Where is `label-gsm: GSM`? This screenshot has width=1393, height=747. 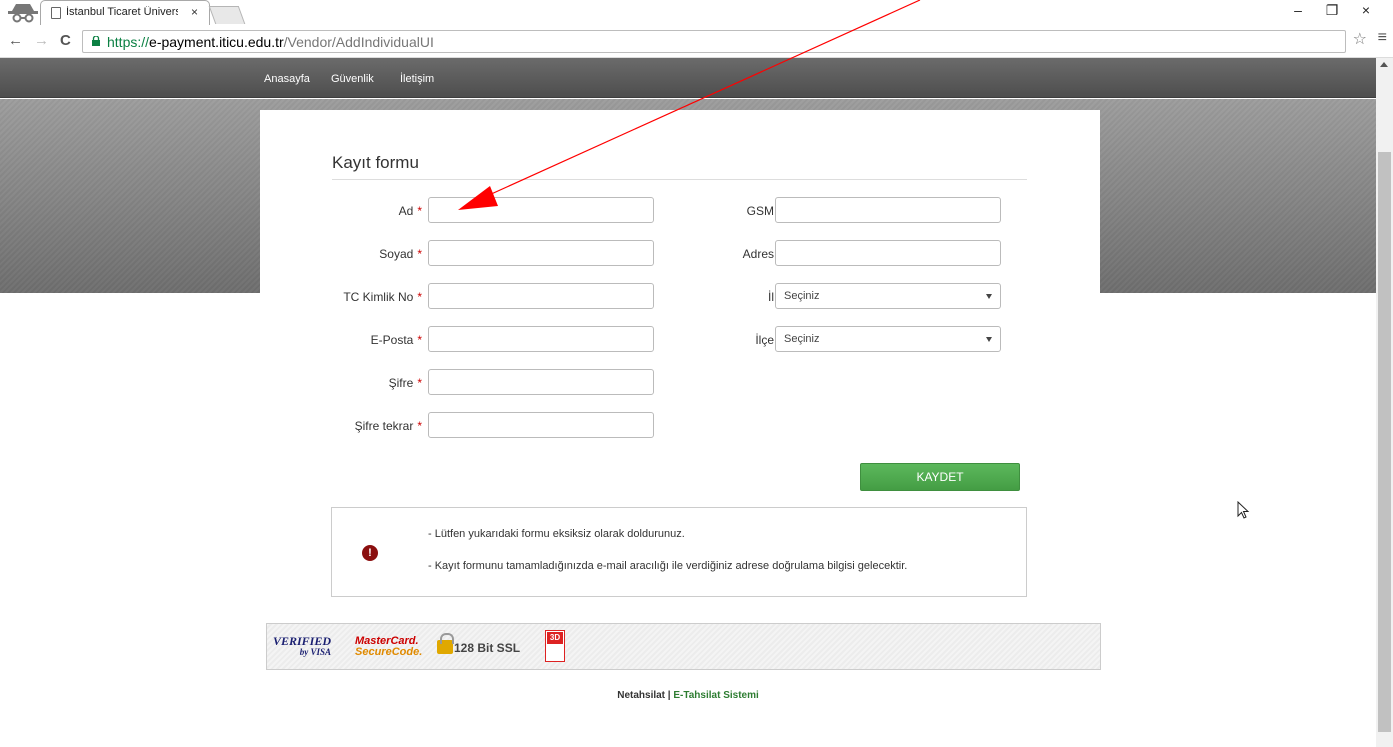 label-gsm: GSM is located at coordinates (760, 211).